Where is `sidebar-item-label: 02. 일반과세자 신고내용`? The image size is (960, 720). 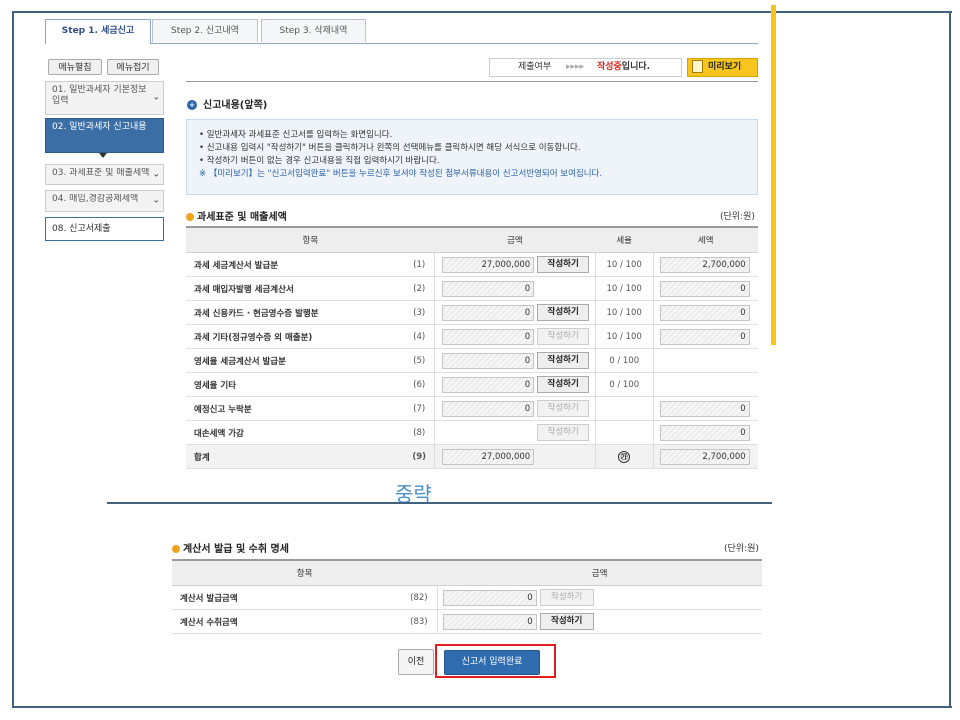 sidebar-item-label: 02. 일반과세자 신고내용 is located at coordinates (99, 127).